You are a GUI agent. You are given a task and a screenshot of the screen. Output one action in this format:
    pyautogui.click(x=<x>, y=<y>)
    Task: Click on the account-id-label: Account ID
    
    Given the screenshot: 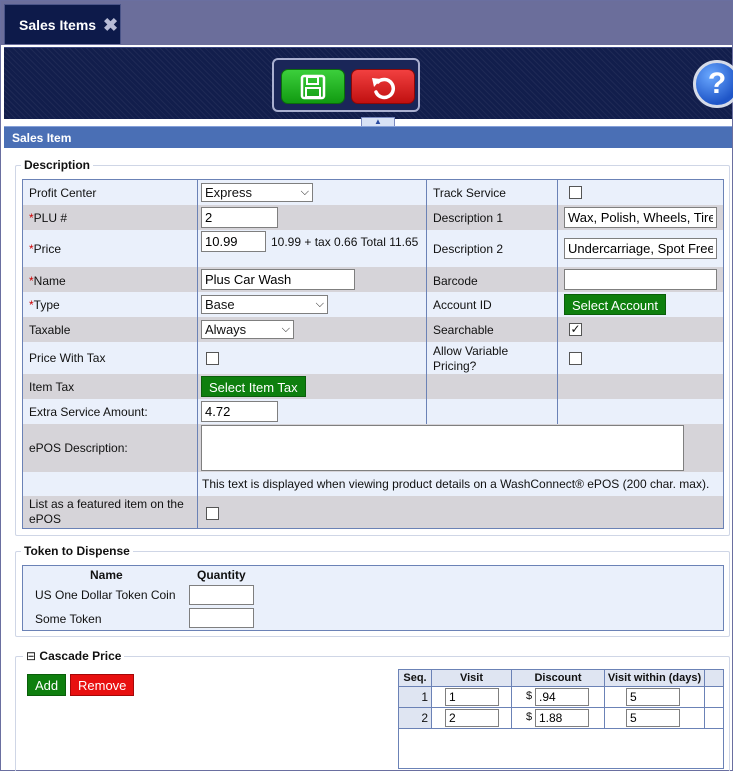 What is the action you would take?
    pyautogui.click(x=462, y=305)
    